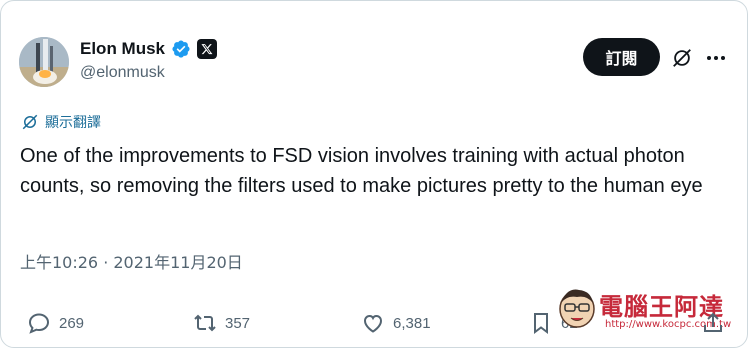  I want to click on share-icon, so click(713, 322).